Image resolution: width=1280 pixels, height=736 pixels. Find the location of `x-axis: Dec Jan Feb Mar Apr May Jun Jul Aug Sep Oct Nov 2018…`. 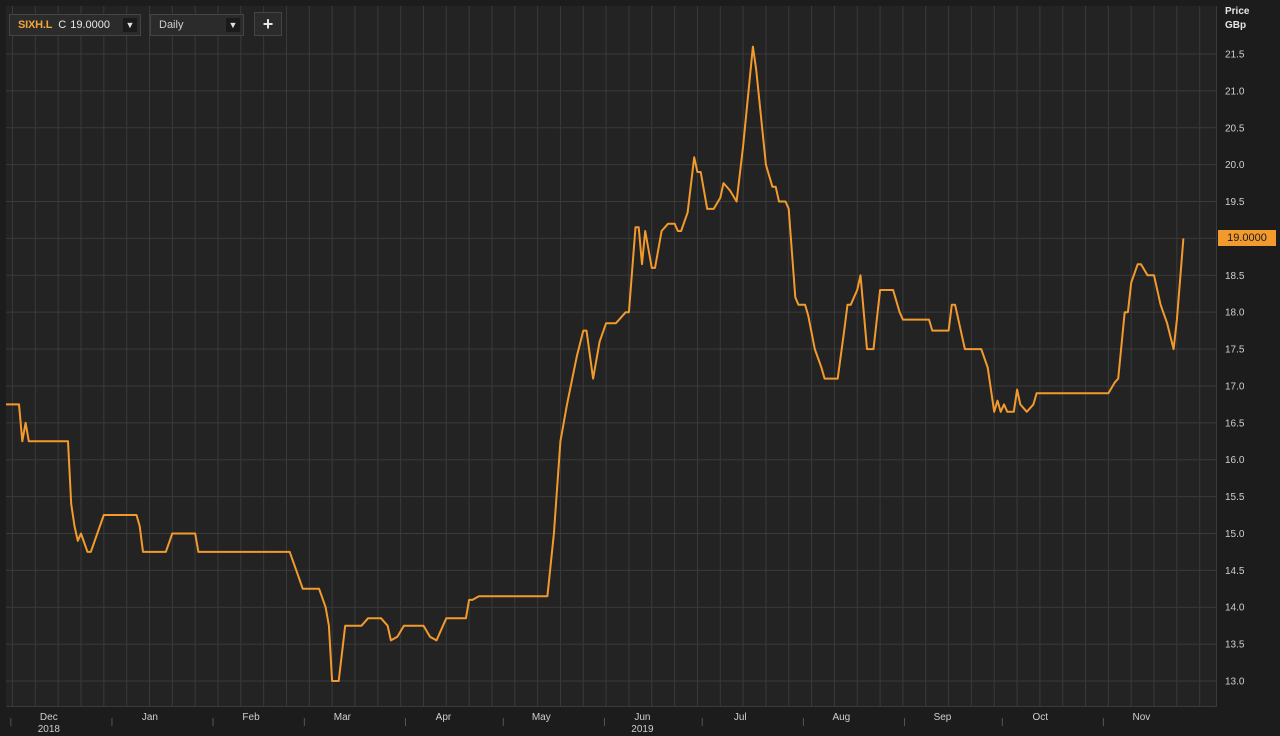

x-axis: Dec Jan Feb Mar Apr May Jun Jul Aug Sep Oct Nov 2018… is located at coordinates (580, 723).